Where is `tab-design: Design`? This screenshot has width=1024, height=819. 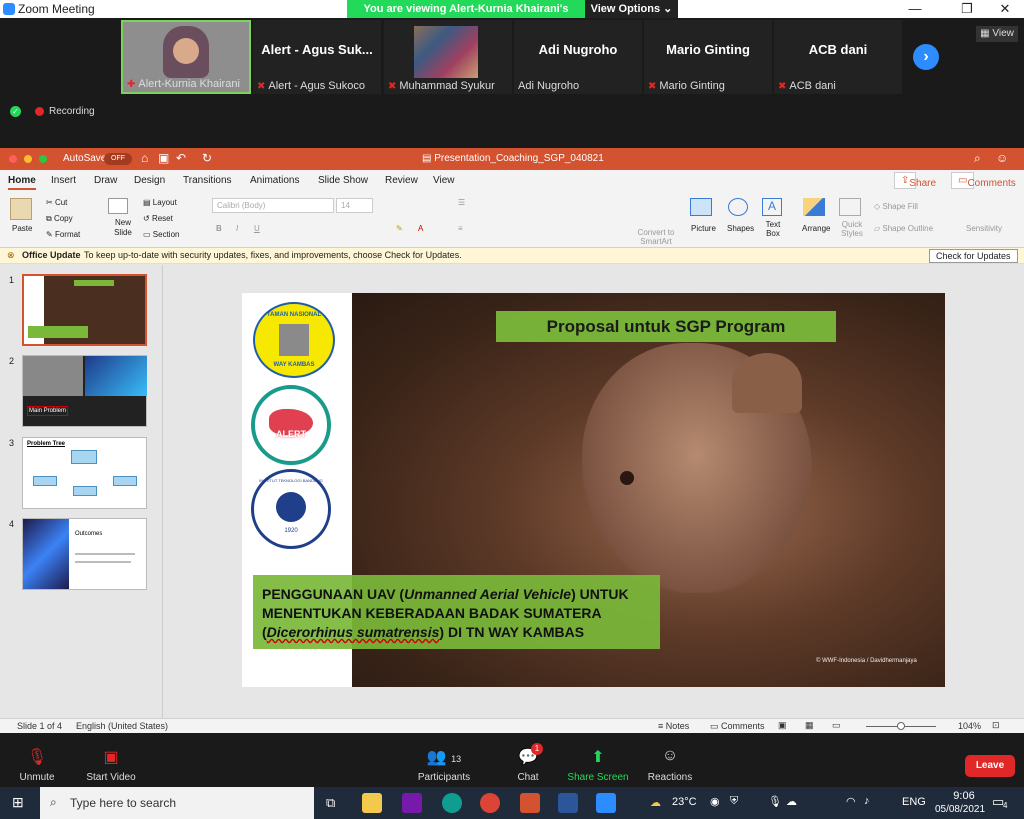 tab-design: Design is located at coordinates (149, 180).